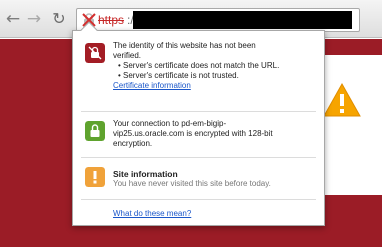  What do you see at coordinates (95, 177) in the screenshot?
I see `warning-icon` at bounding box center [95, 177].